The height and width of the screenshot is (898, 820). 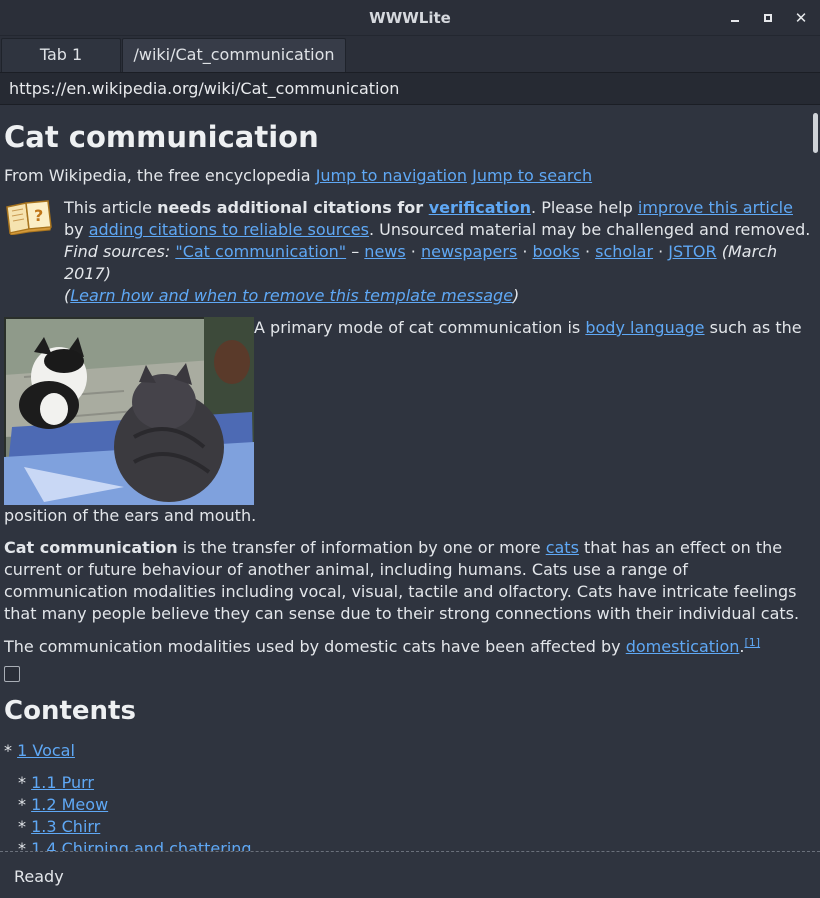 I want to click on close-button: ✕, so click(x=801, y=18).